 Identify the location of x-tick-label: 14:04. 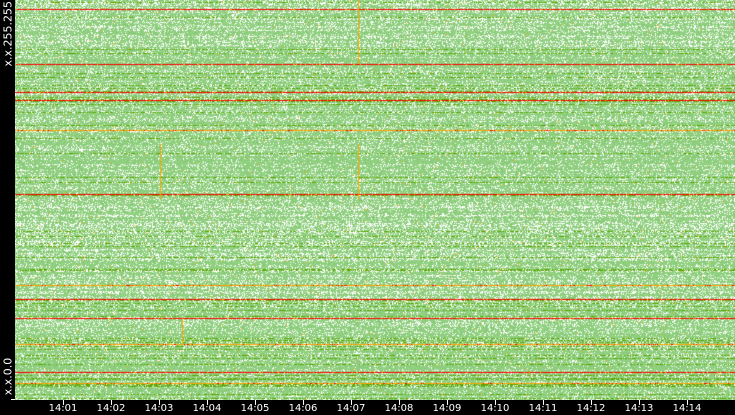
(207, 408).